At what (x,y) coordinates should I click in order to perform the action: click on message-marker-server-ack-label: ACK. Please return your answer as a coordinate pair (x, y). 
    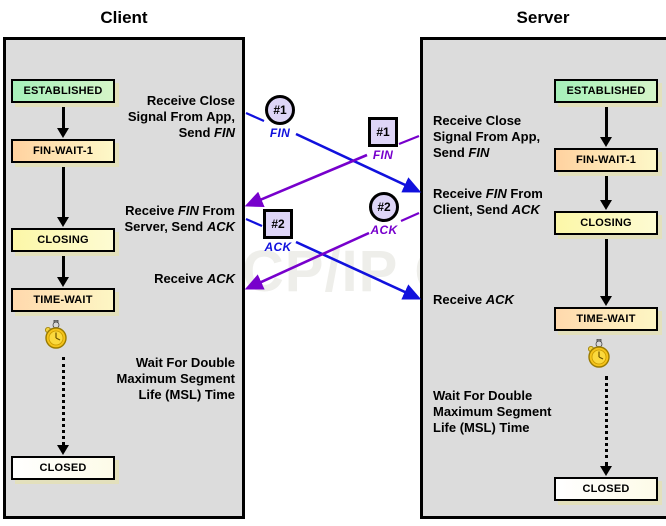
    Looking at the image, I should click on (384, 230).